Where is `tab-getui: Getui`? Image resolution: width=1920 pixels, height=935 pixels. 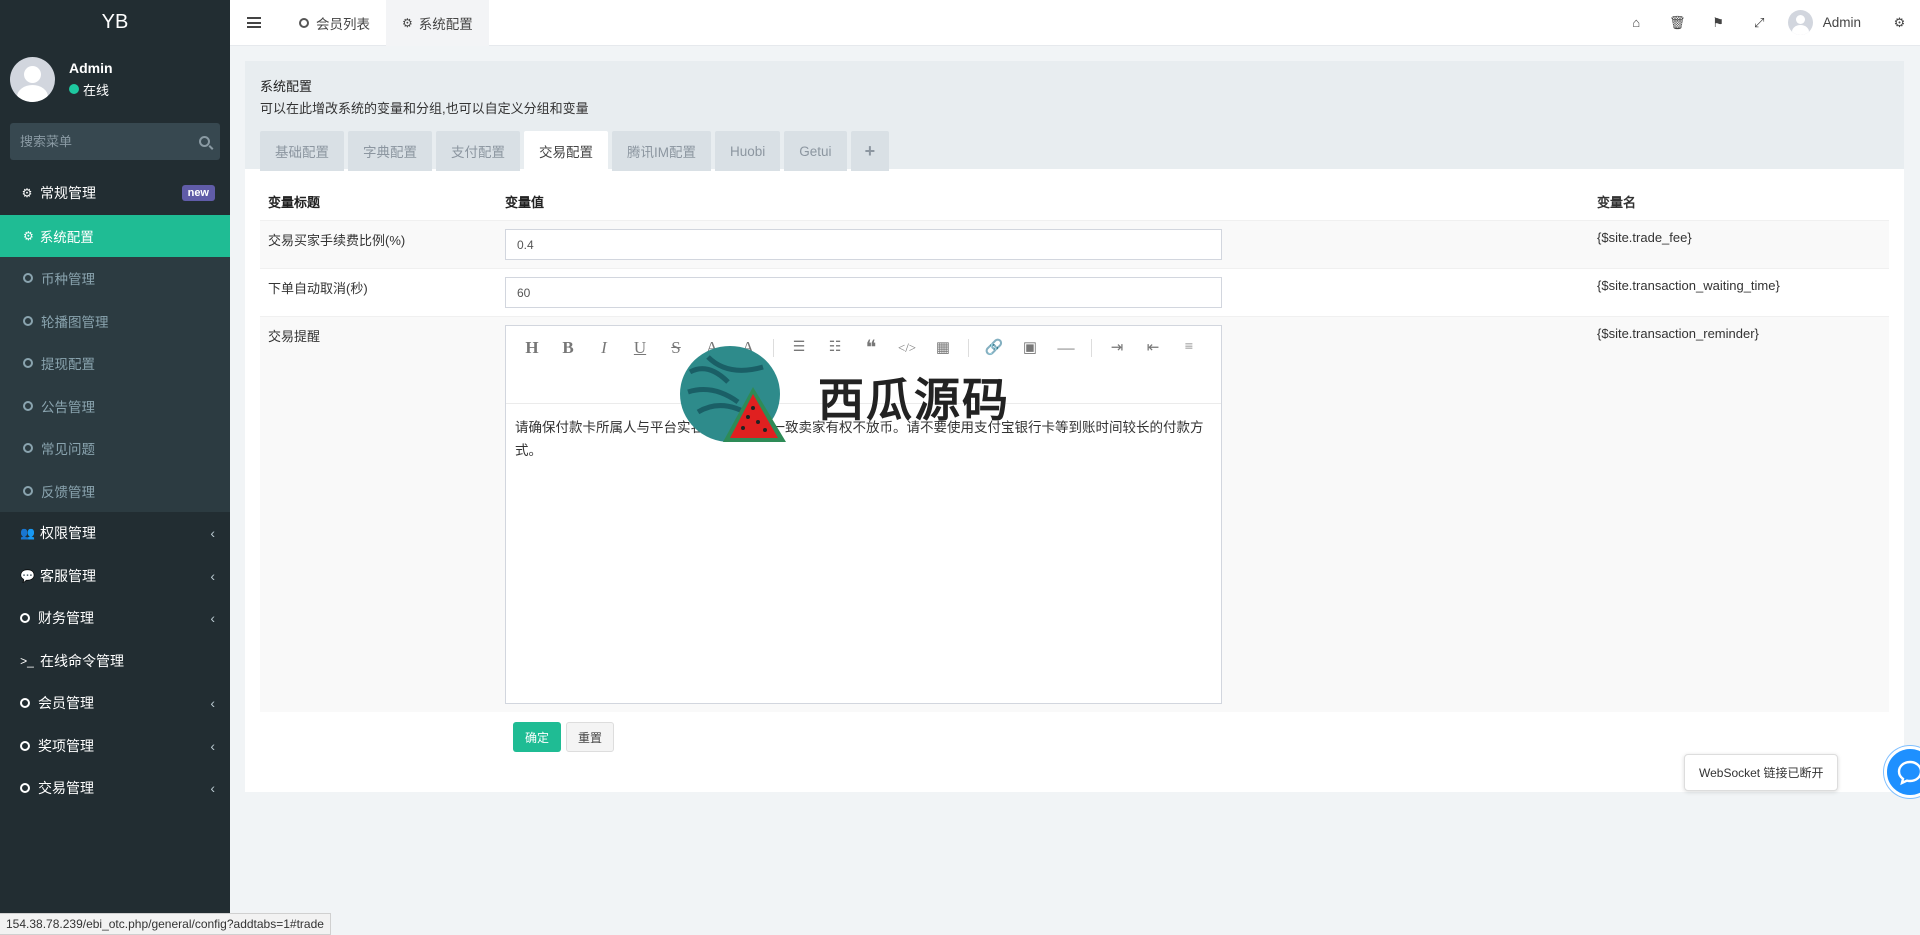 tab-getui: Getui is located at coordinates (815, 151).